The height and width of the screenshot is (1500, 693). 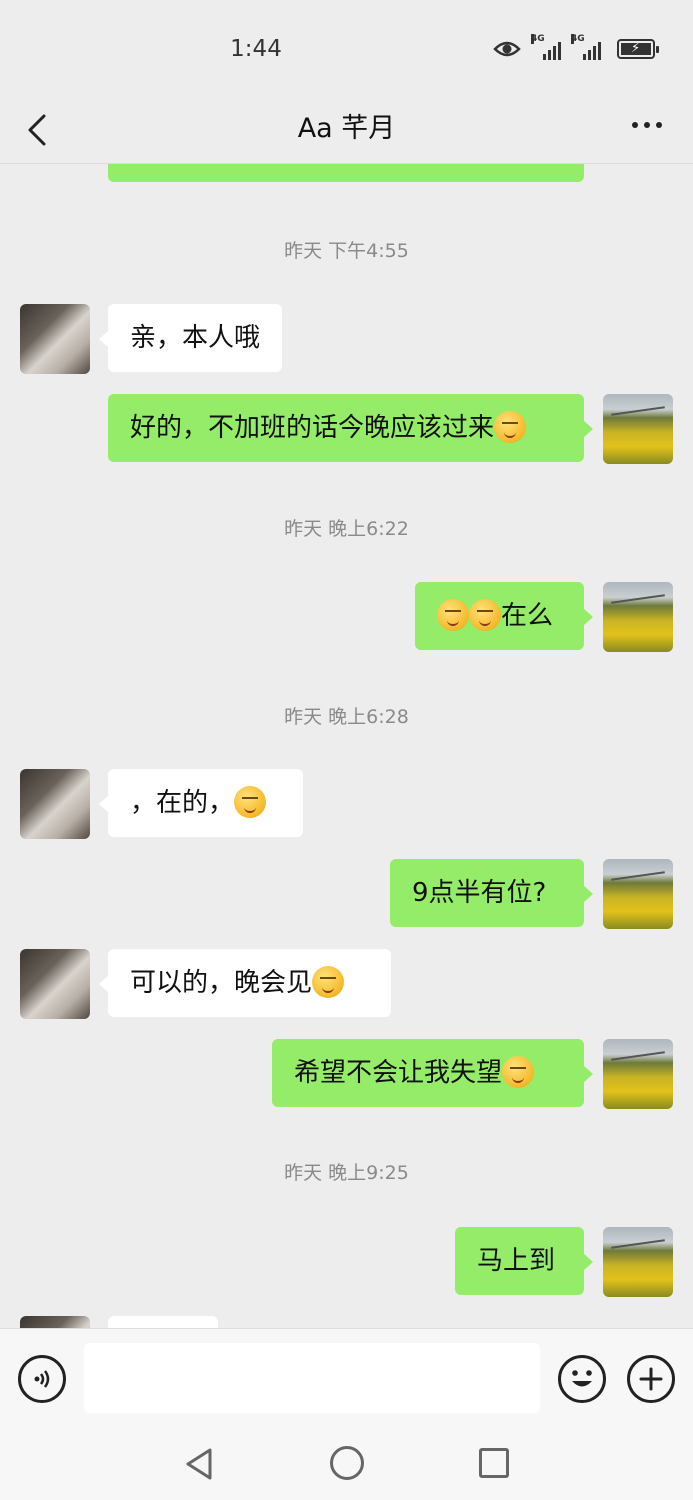 I want to click on message-bubble-in: ，在的，, so click(x=201, y=803).